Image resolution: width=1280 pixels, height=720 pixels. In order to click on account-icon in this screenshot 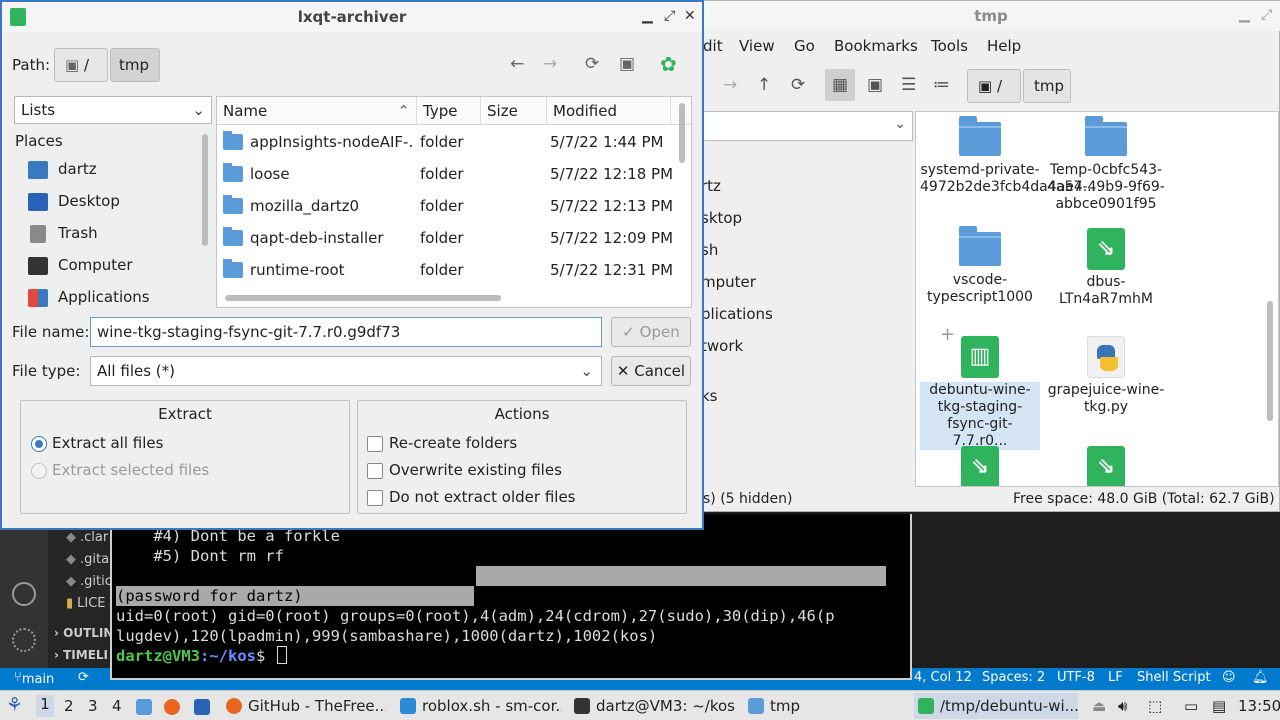, I will do `click(24, 594)`.